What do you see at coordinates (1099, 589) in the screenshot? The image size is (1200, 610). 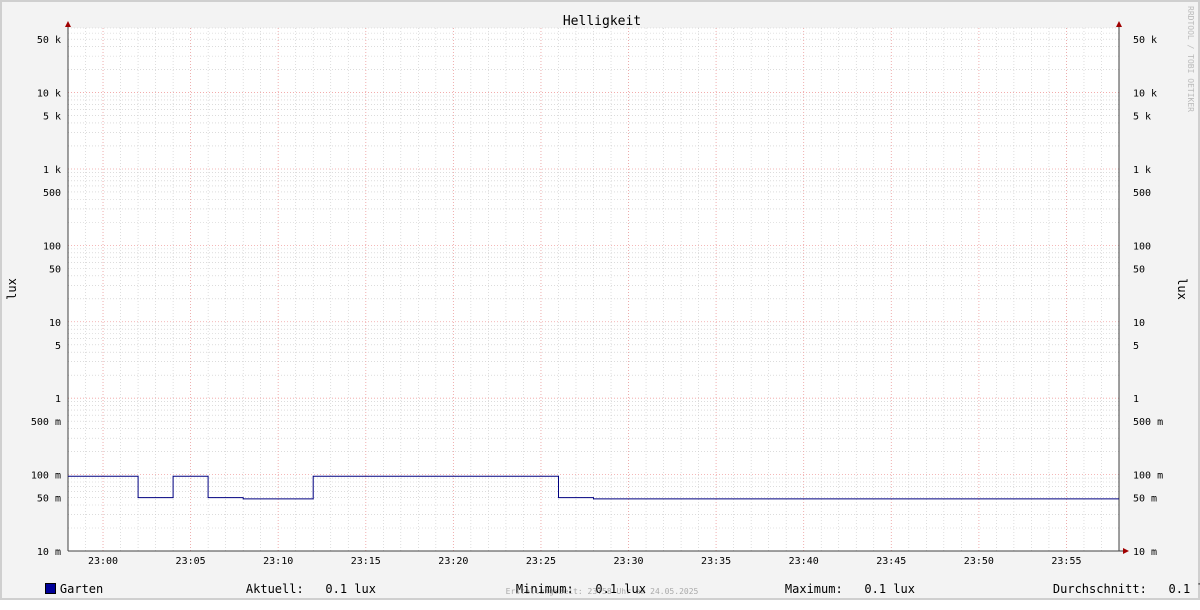 I see `legend-avg-label: Durchschnitt:` at bounding box center [1099, 589].